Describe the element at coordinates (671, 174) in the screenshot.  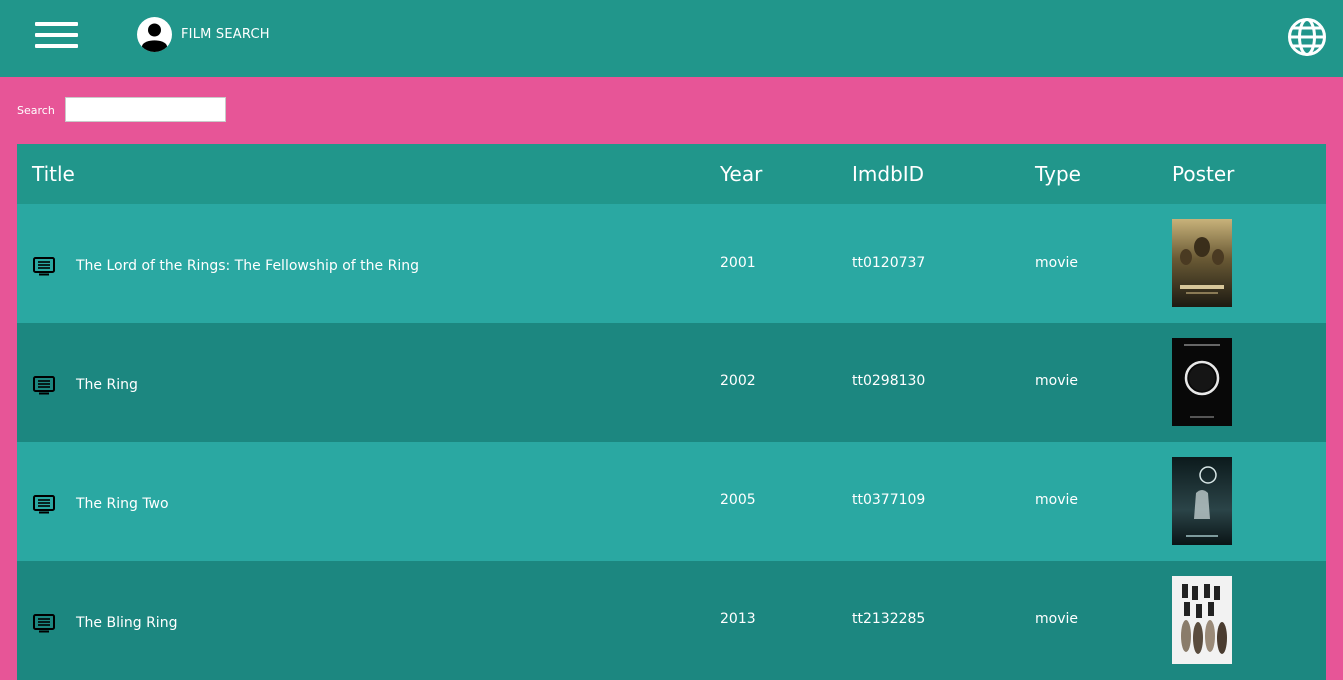
I see `table-header: Title Year ImdbID Type Poster` at that location.